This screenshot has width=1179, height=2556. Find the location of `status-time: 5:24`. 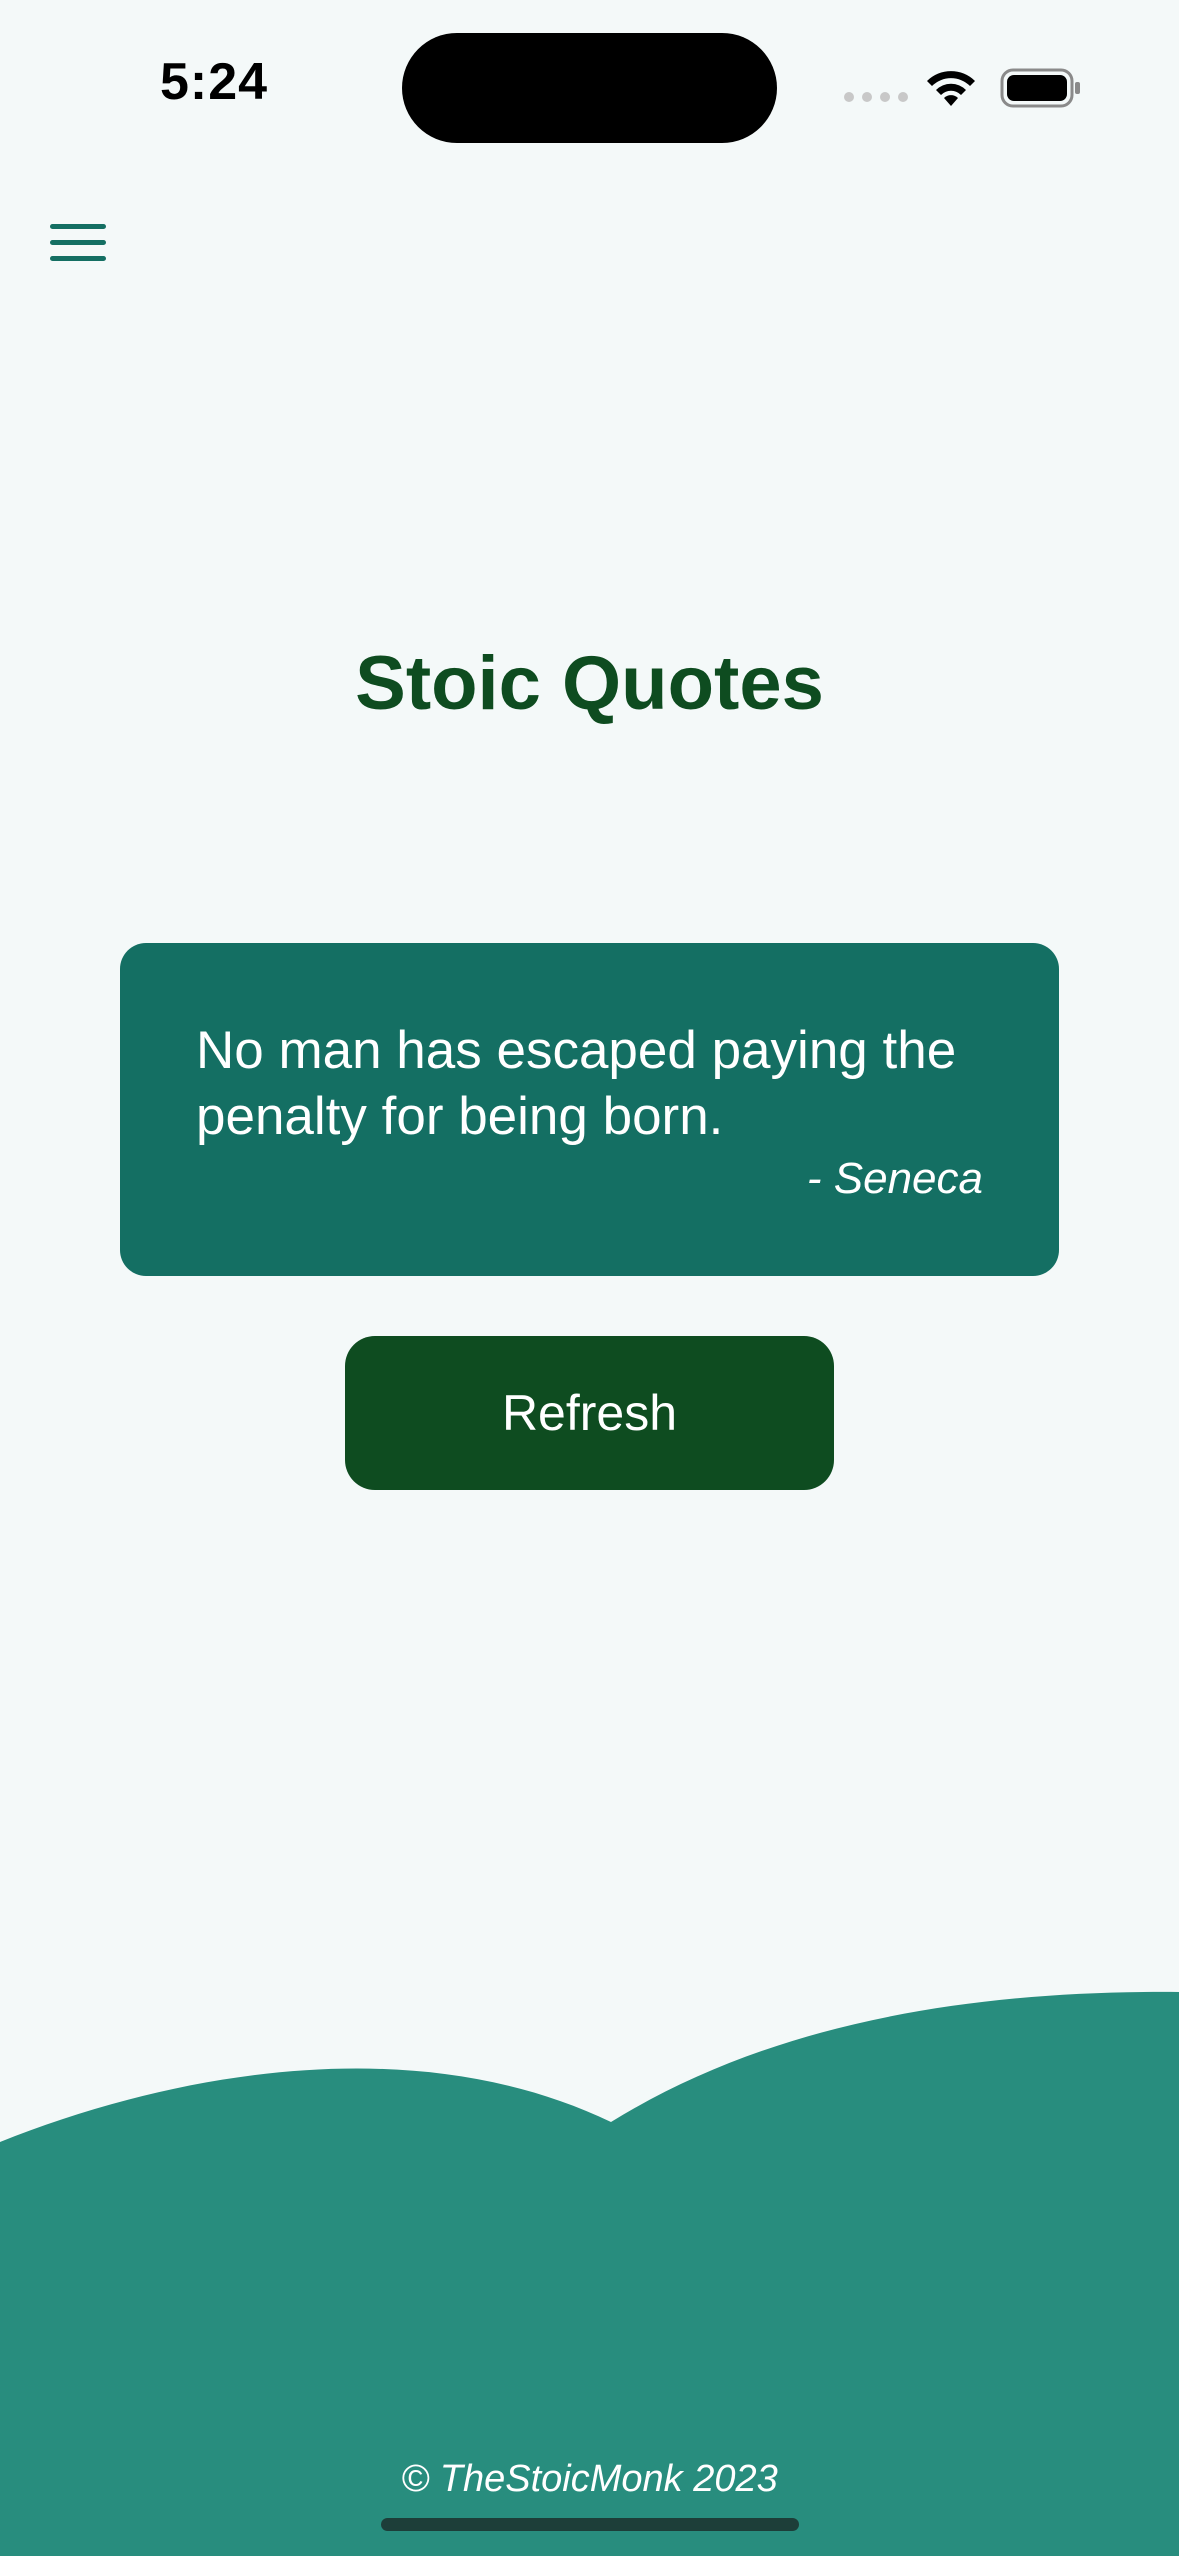

status-time: 5:24 is located at coordinates (214, 82).